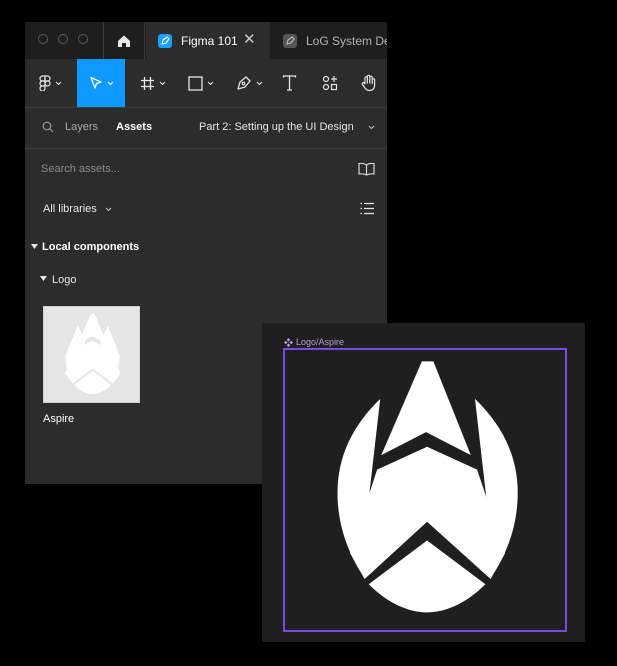  What do you see at coordinates (59, 419) in the screenshot?
I see `component-name: Aspire` at bounding box center [59, 419].